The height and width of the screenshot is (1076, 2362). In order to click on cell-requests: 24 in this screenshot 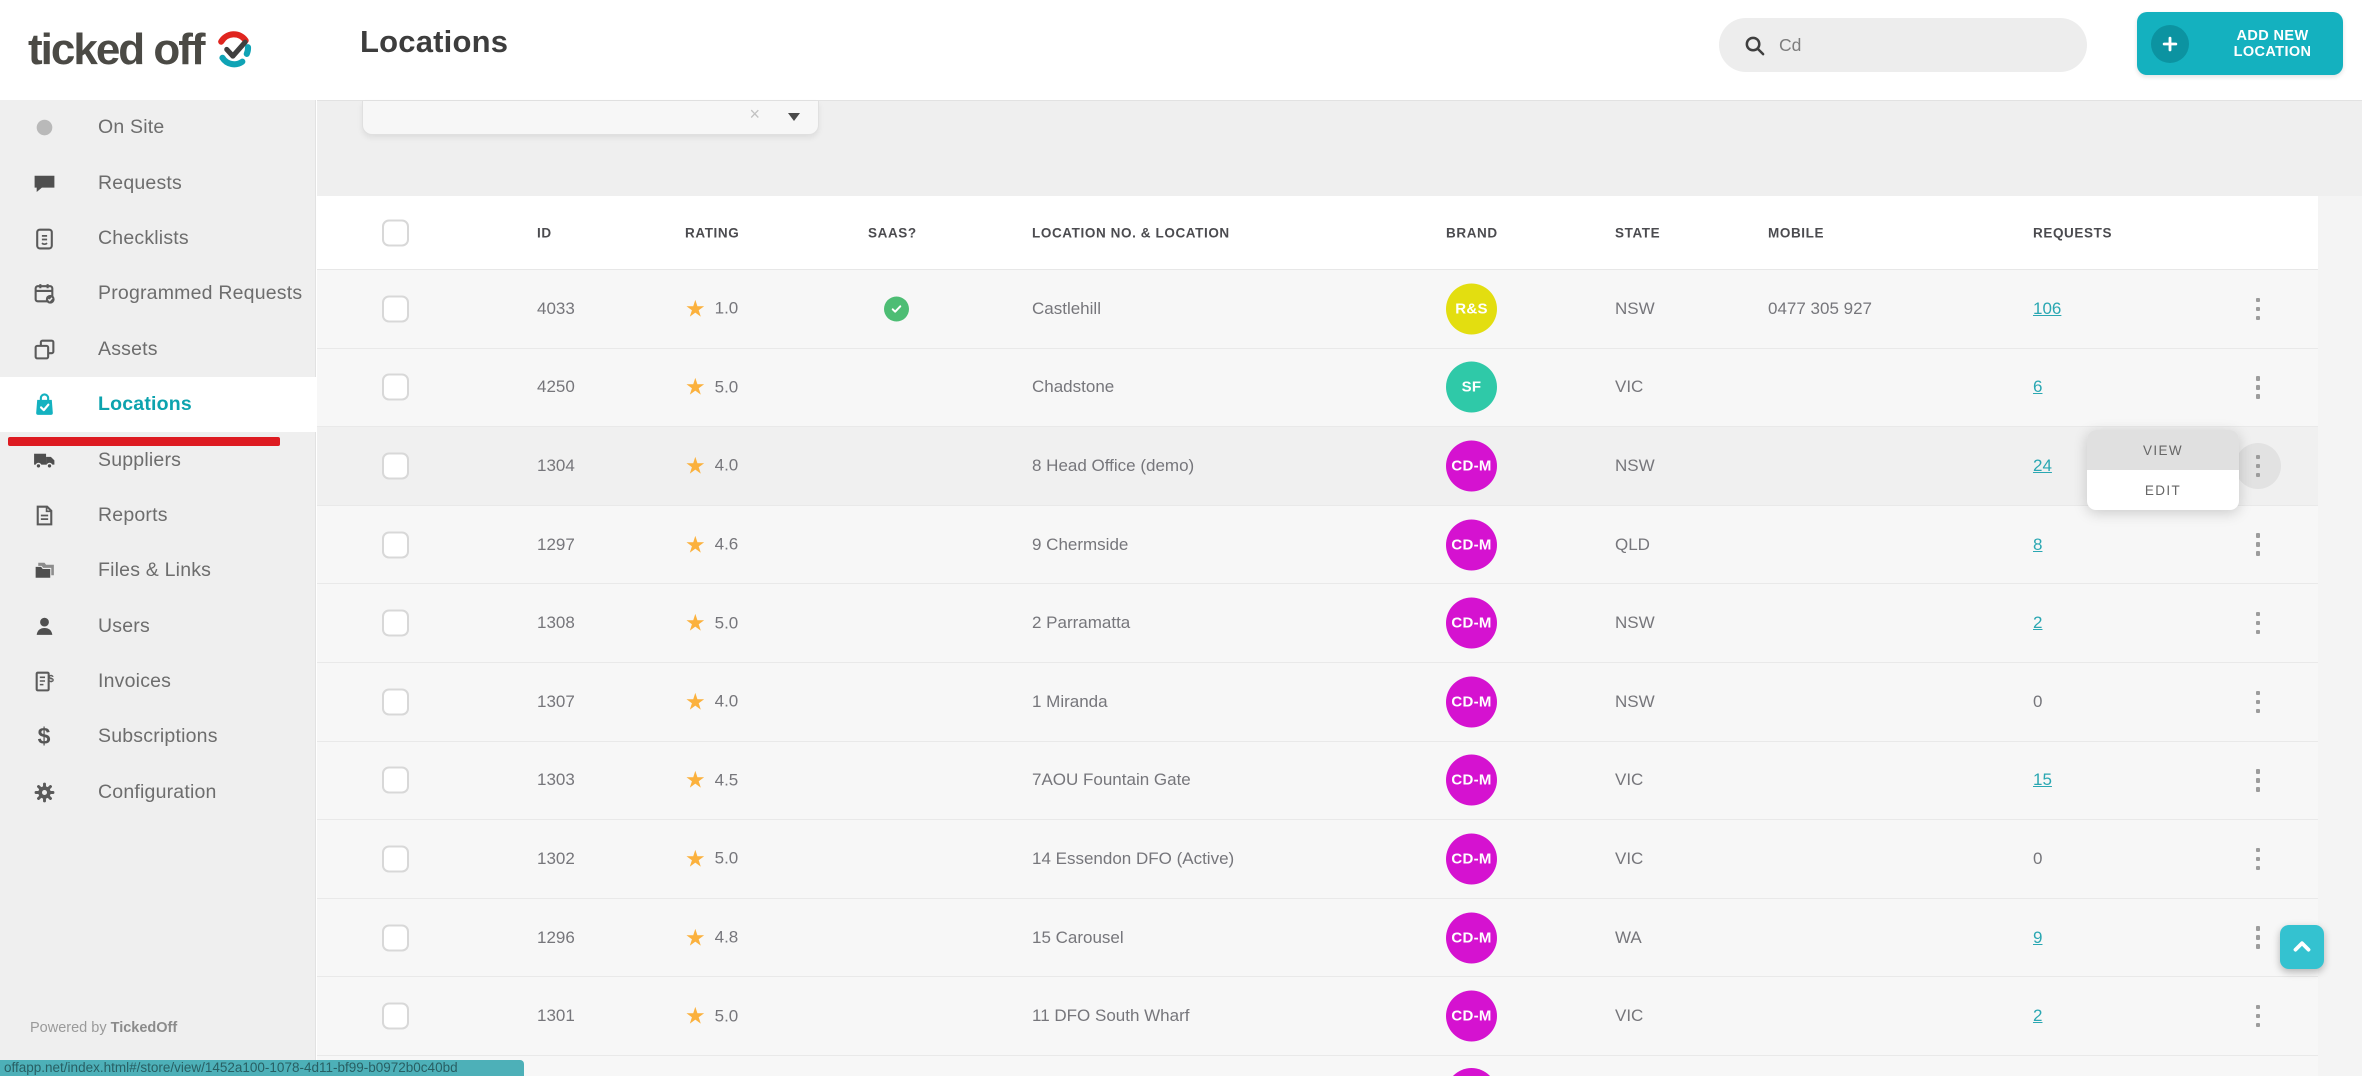, I will do `click(2042, 466)`.